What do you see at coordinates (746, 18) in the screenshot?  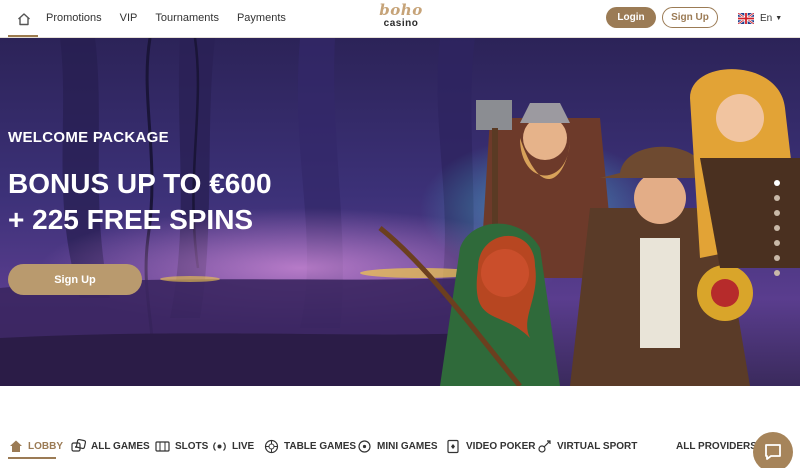 I see `uk-flag-icon` at bounding box center [746, 18].